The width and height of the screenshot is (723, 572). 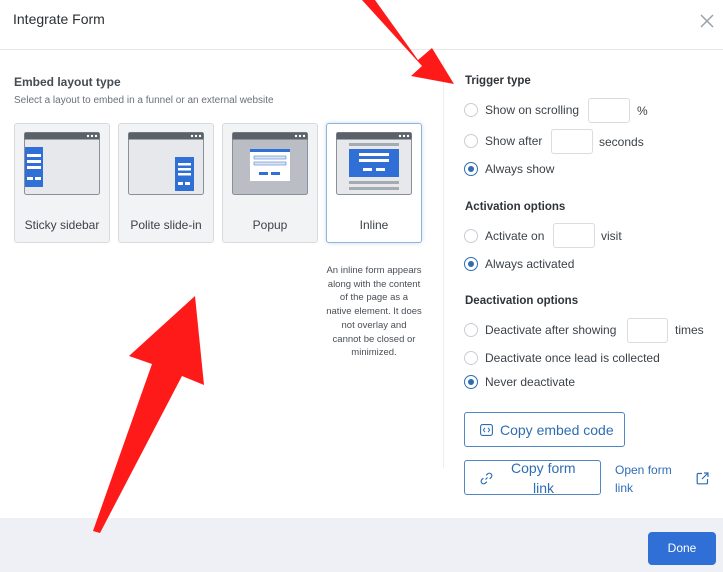 I want to click on copy-embed-code-label: Copy embed code, so click(x=557, y=430).